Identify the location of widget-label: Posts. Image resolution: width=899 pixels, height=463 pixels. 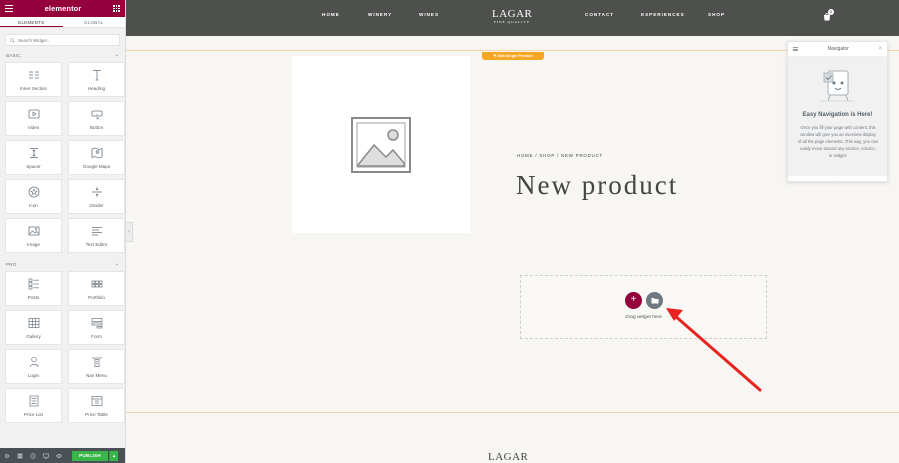
(33, 297).